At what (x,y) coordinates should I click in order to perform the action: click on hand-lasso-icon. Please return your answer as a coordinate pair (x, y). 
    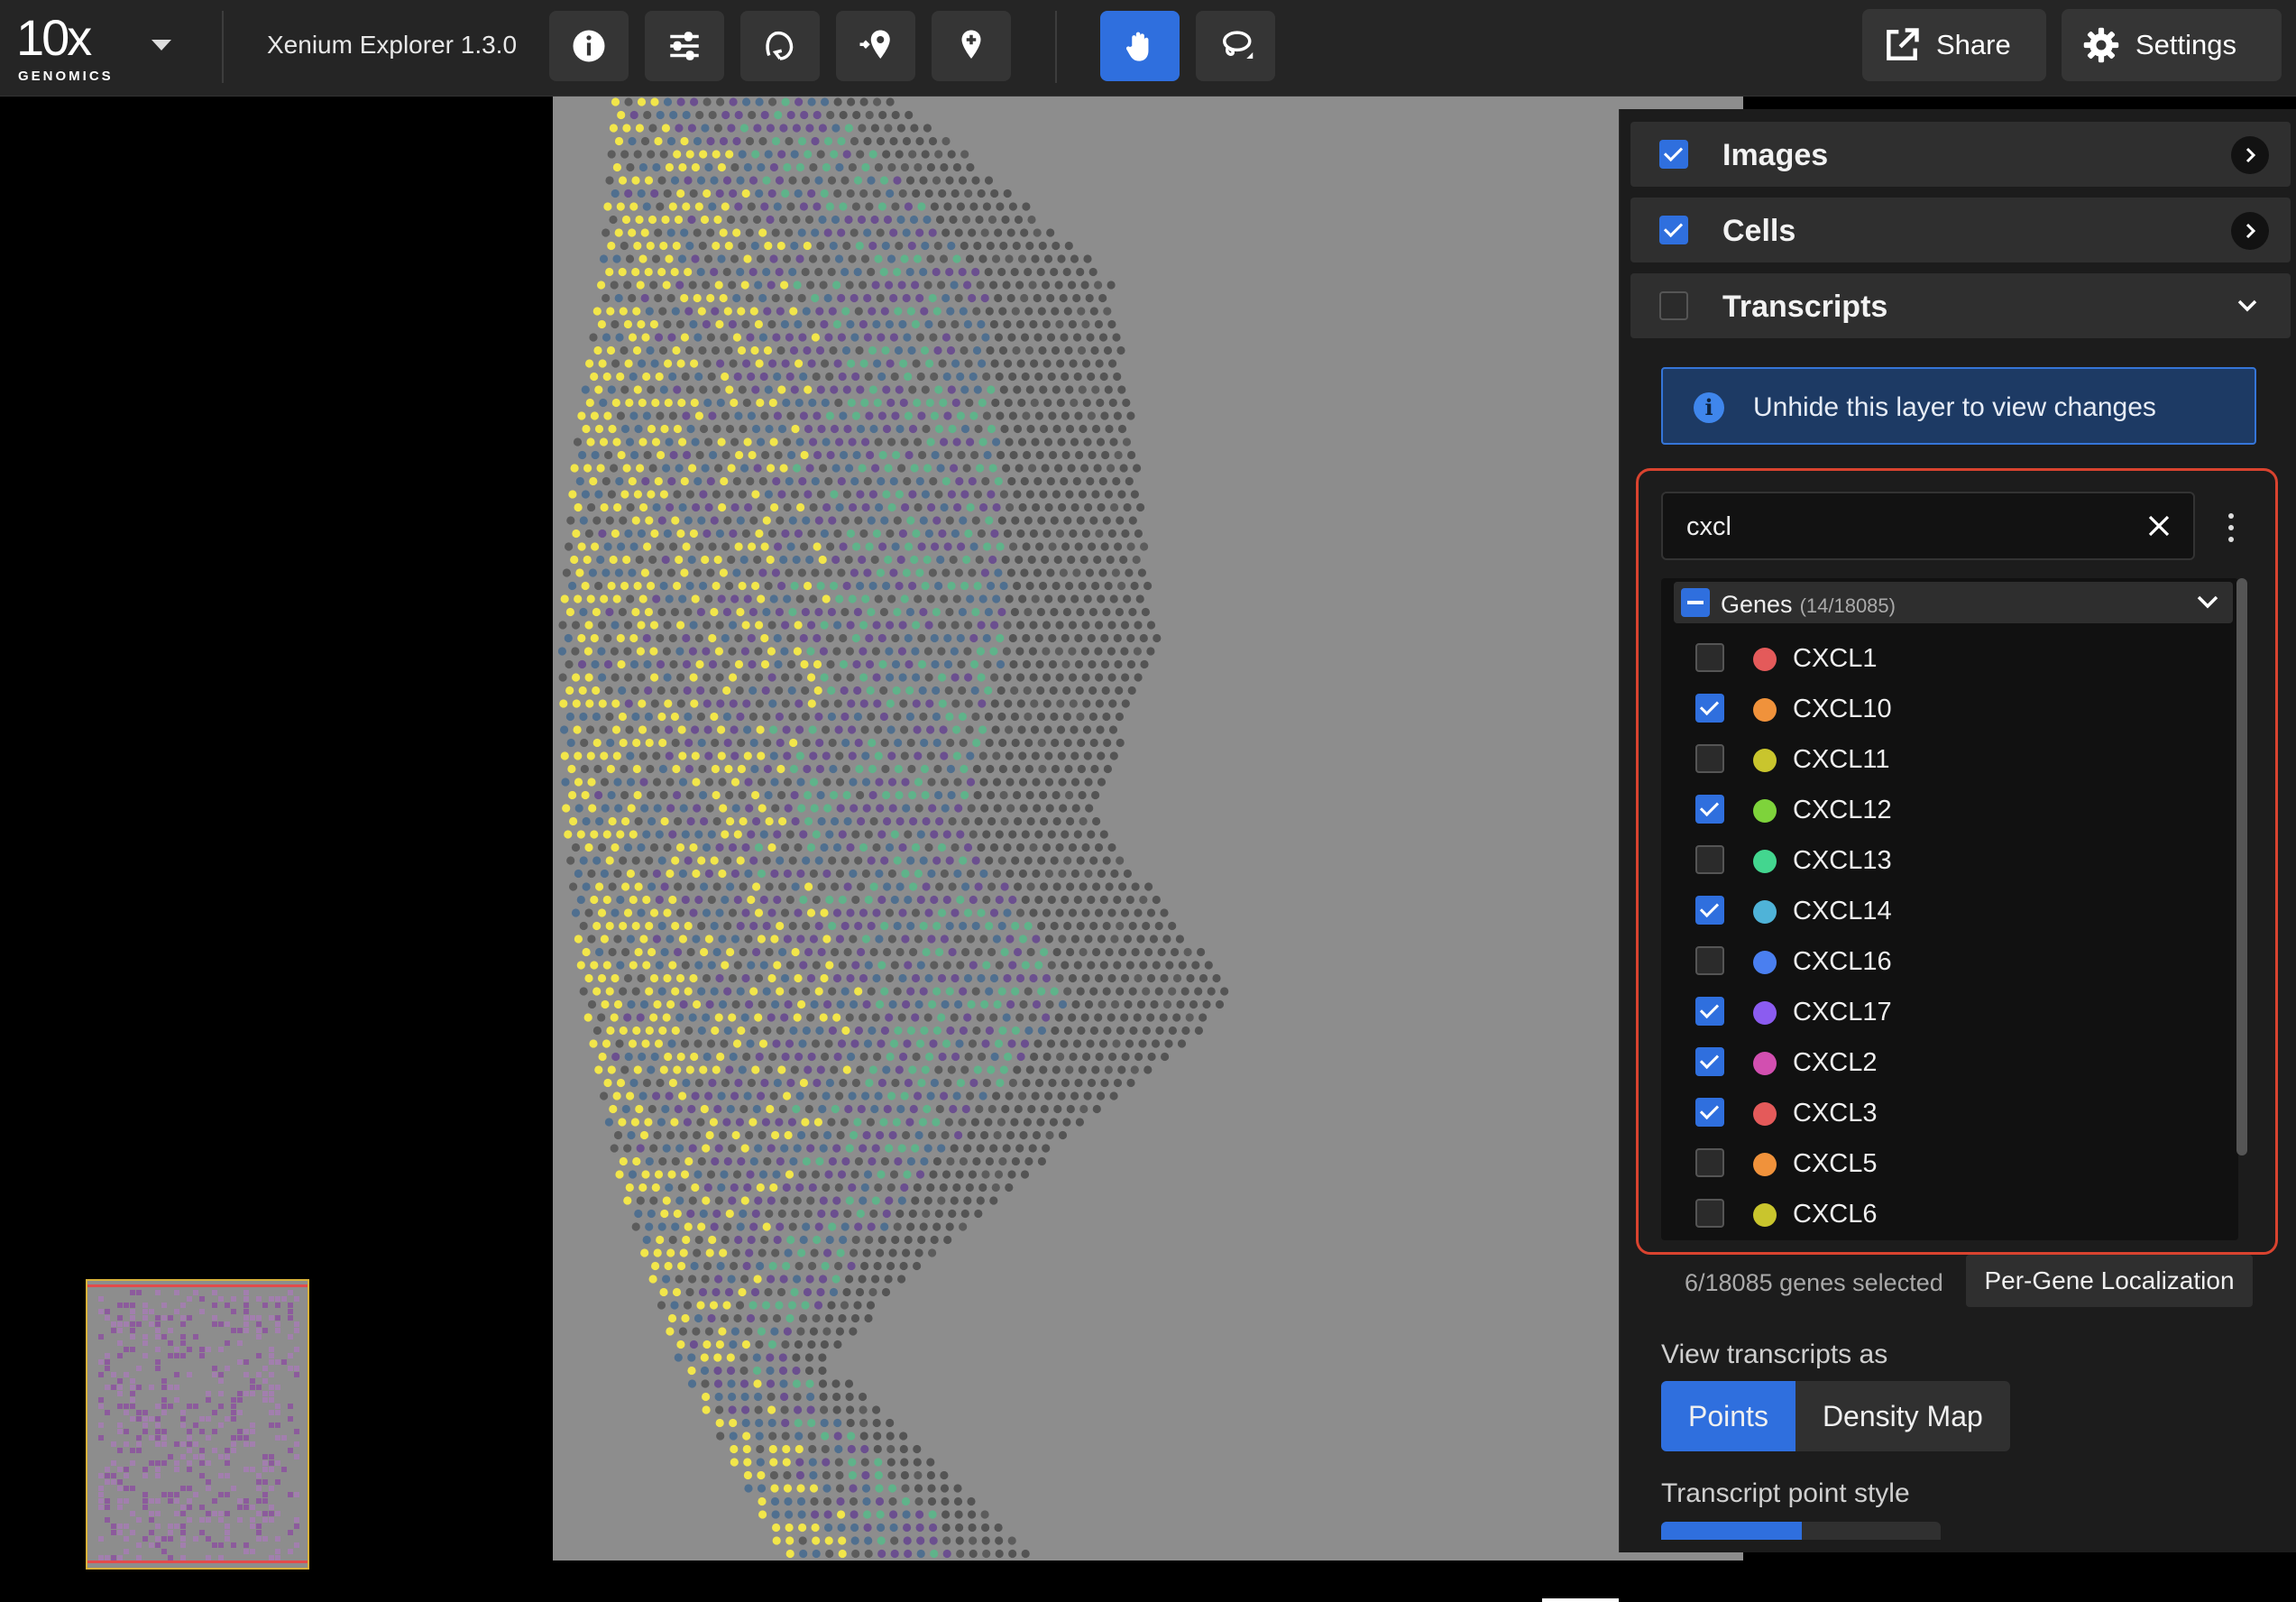
    Looking at the image, I should click on (780, 45).